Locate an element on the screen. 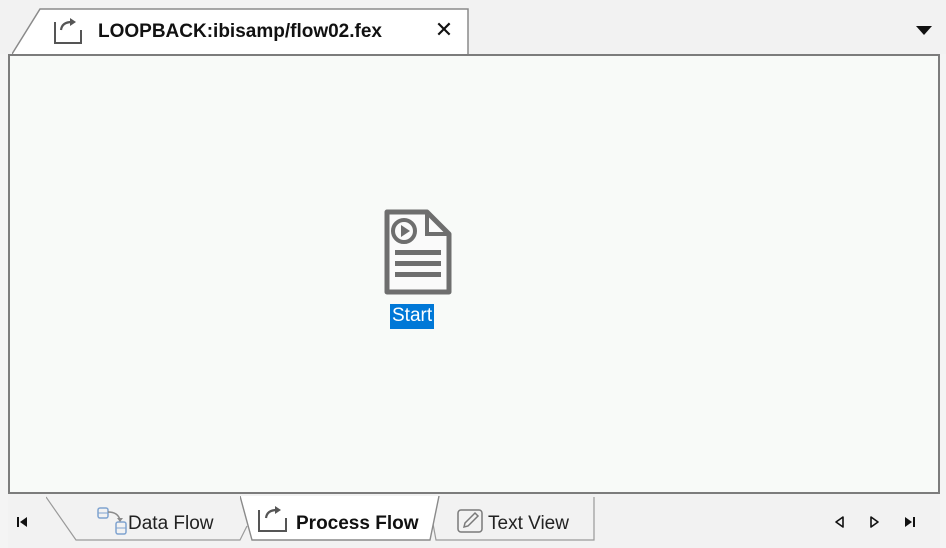 Image resolution: width=946 pixels, height=548 pixels. tab-text-view-label: Text View is located at coordinates (528, 523).